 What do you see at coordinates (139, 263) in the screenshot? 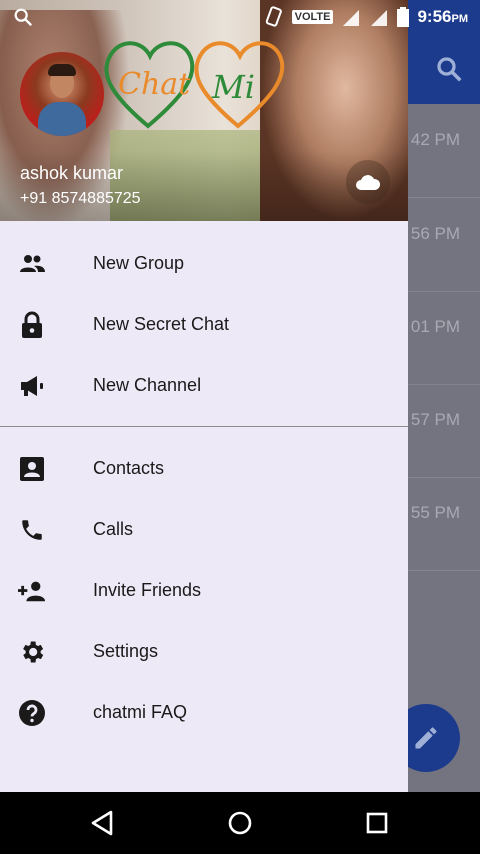
I see `menu-item-label: New Group` at bounding box center [139, 263].